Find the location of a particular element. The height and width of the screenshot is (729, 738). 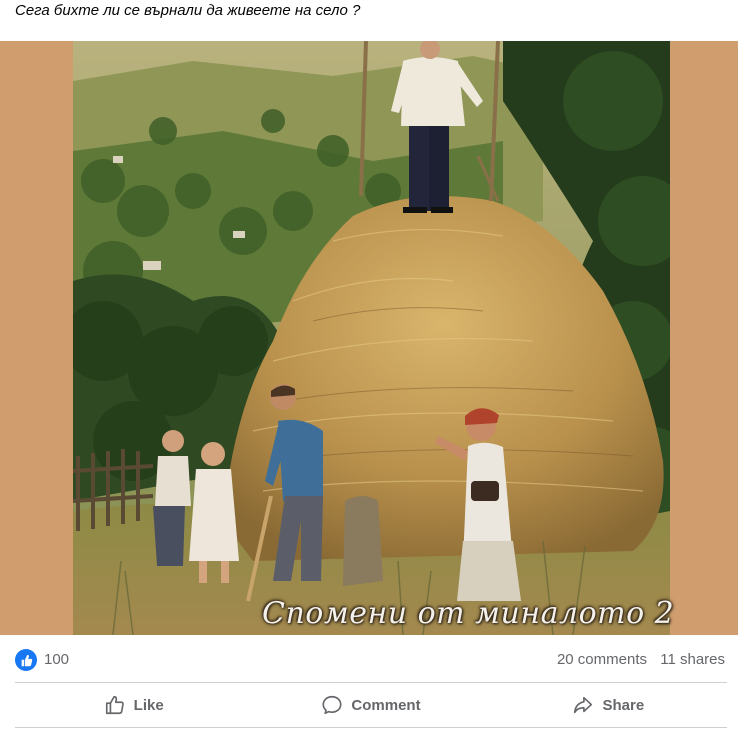

like-button: Like is located at coordinates (133, 705).